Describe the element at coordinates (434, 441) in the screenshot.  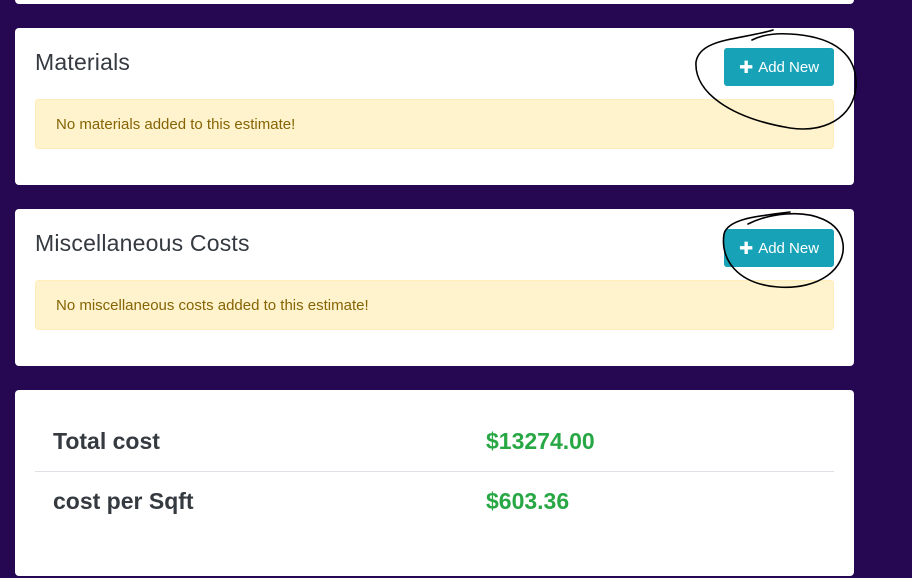
I see `total-cost-row: Total cost $13274.00` at that location.